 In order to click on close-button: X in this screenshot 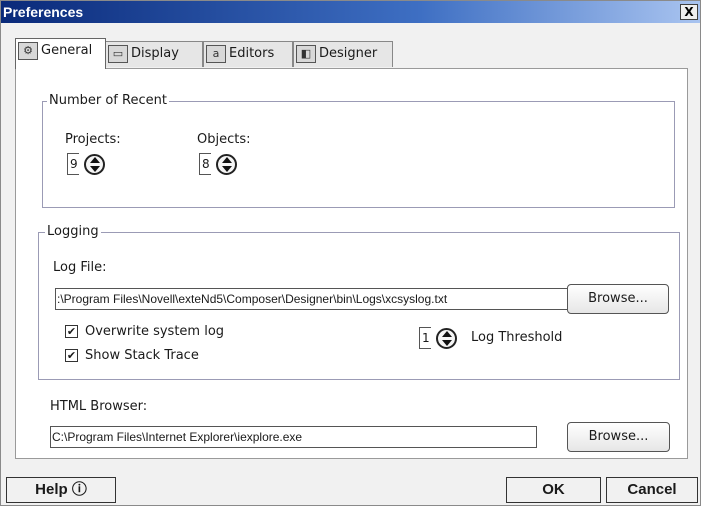, I will do `click(689, 12)`.